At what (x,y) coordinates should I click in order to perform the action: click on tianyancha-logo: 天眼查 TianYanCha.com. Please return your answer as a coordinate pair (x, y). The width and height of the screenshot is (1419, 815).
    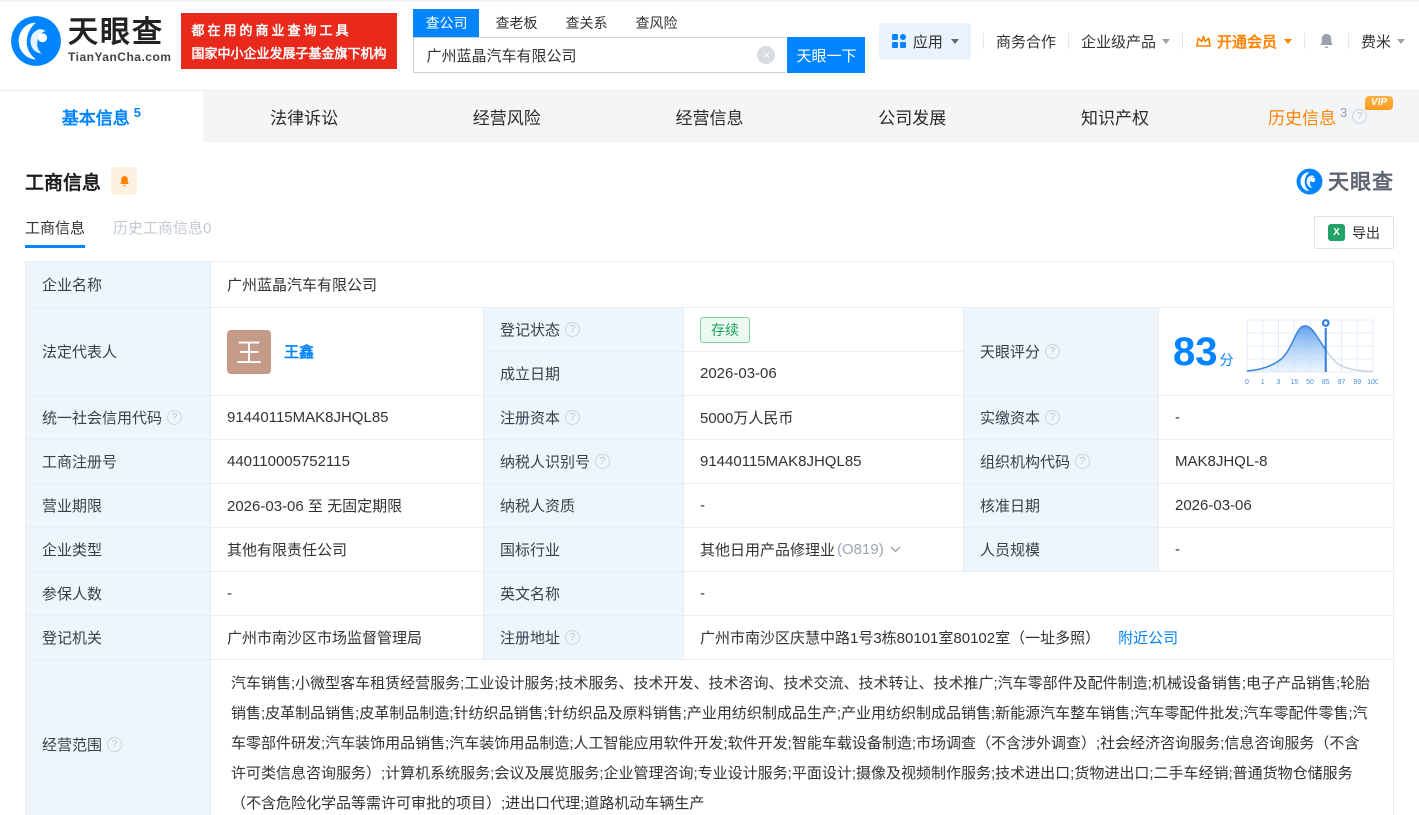
    Looking at the image, I should click on (90, 41).